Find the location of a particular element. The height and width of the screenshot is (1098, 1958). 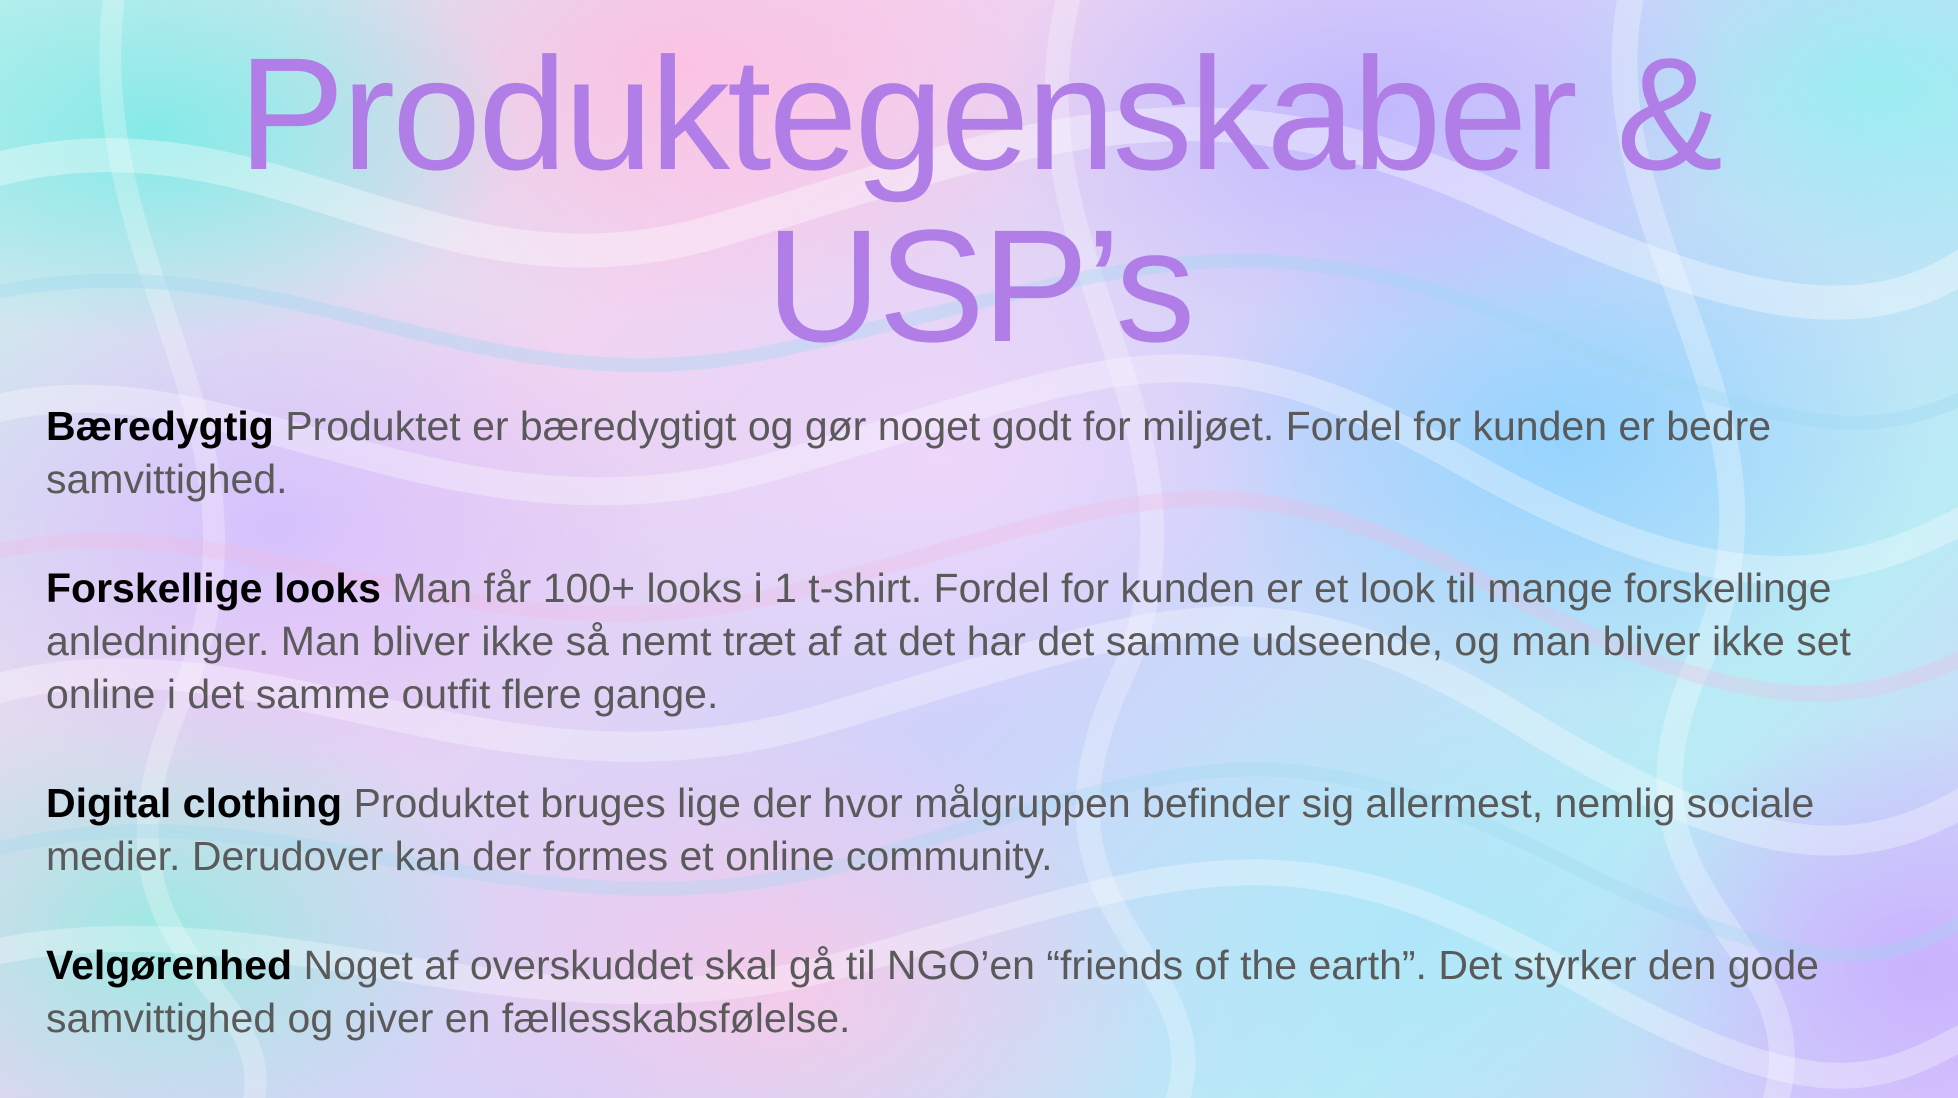

slide-title-line-2: USP’s is located at coordinates (980, 285).